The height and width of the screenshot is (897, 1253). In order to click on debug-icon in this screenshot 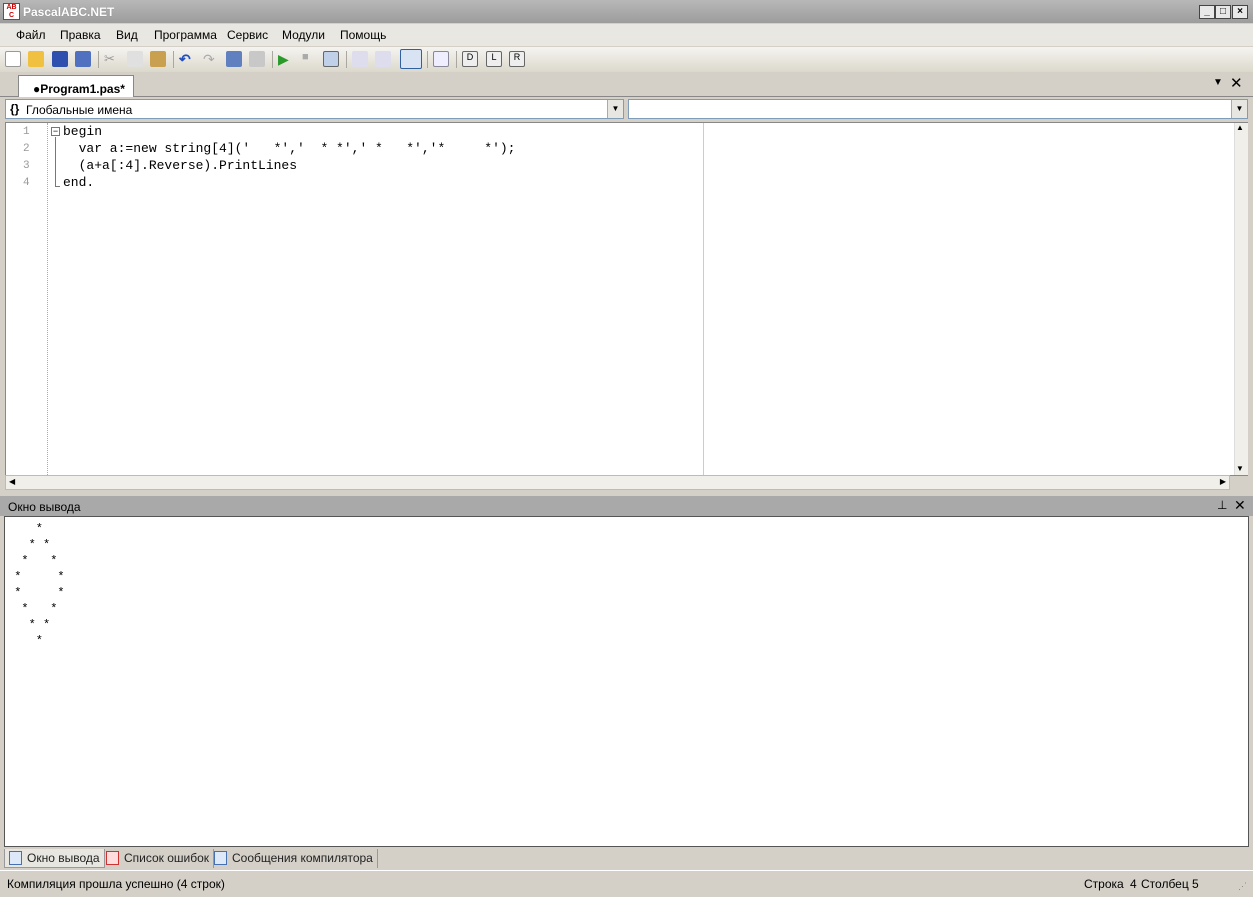, I will do `click(441, 59)`.